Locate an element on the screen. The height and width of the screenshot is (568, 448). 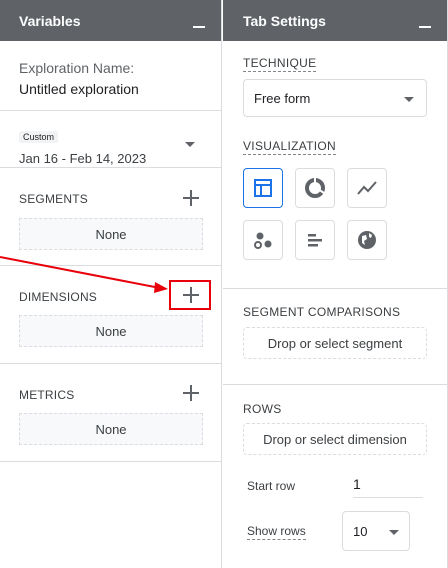
line-viz-button is located at coordinates (367, 188).